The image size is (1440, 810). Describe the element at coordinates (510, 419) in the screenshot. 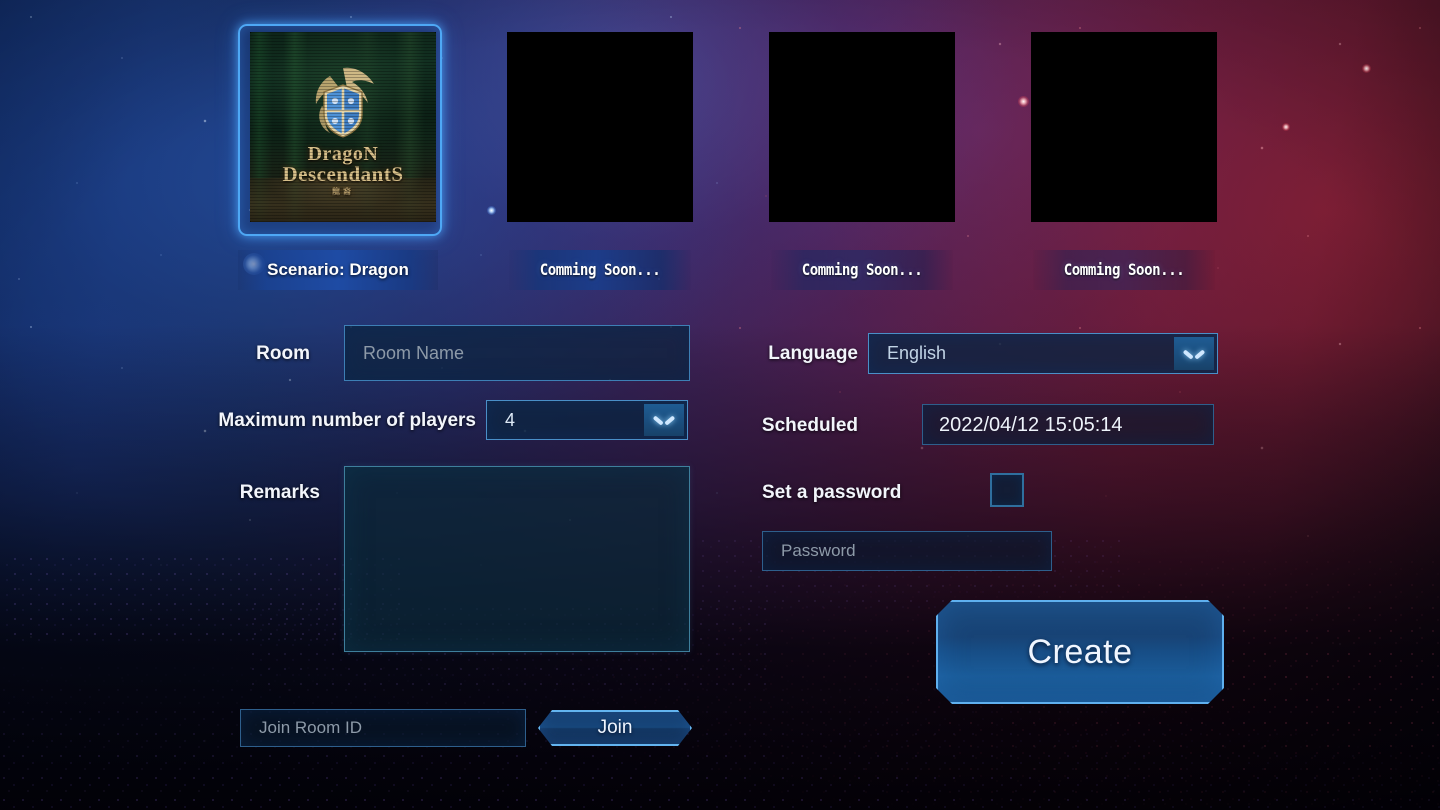

I see `max-players-value: 4` at that location.